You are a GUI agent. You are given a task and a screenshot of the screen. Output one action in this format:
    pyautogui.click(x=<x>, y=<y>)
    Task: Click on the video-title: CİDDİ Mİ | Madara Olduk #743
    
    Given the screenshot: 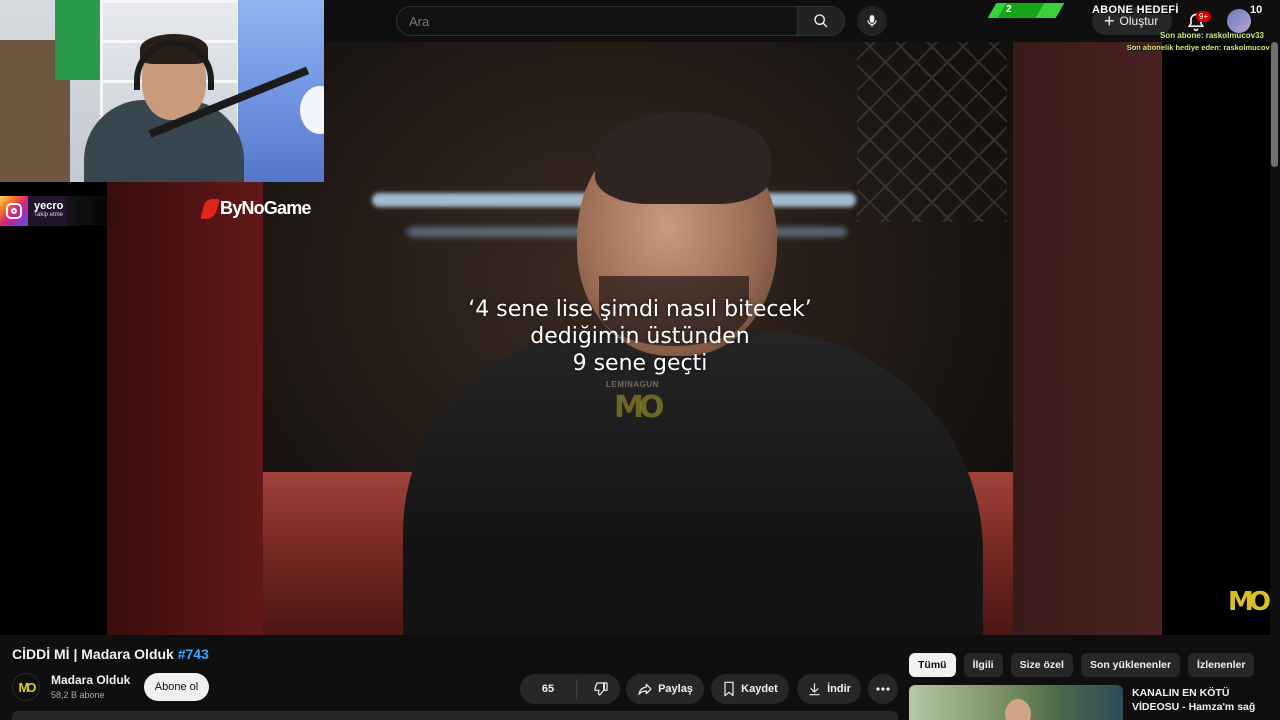 What is the action you would take?
    pyautogui.click(x=110, y=654)
    